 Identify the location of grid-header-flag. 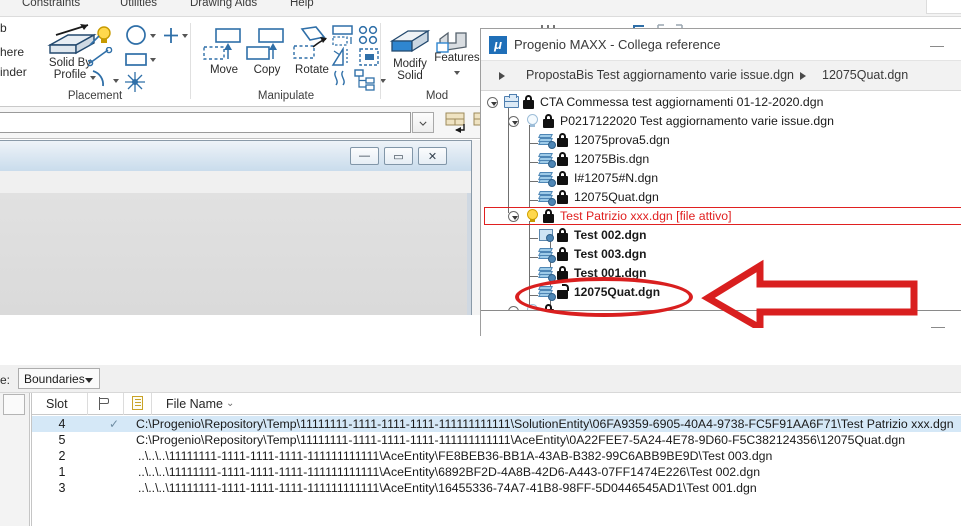
(106, 404).